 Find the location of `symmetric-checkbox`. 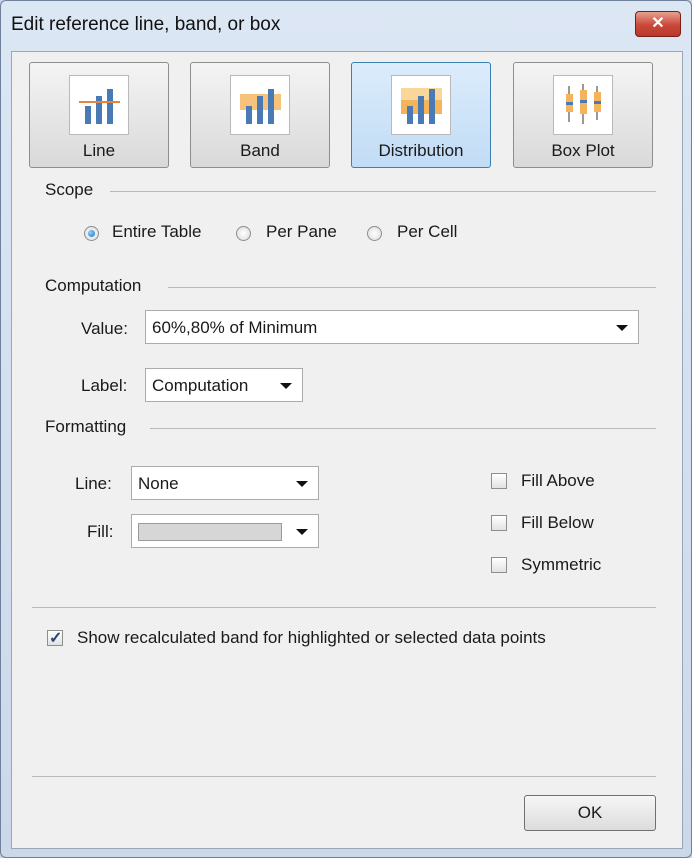

symmetric-checkbox is located at coordinates (499, 565).